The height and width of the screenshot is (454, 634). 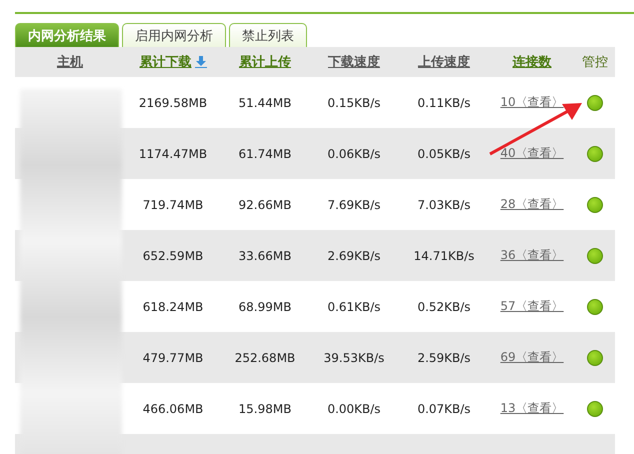 I want to click on table-cell: 0.61KB/s, so click(x=354, y=307).